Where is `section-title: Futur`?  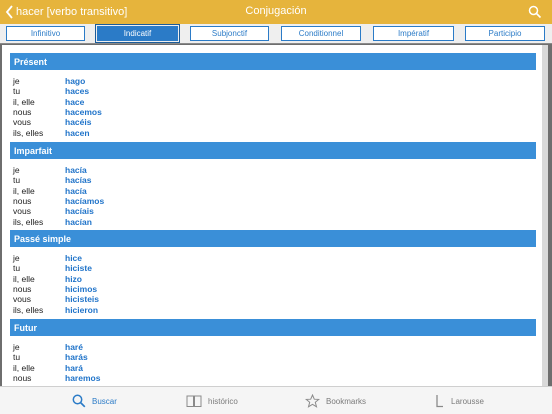
section-title: Futur is located at coordinates (273, 327).